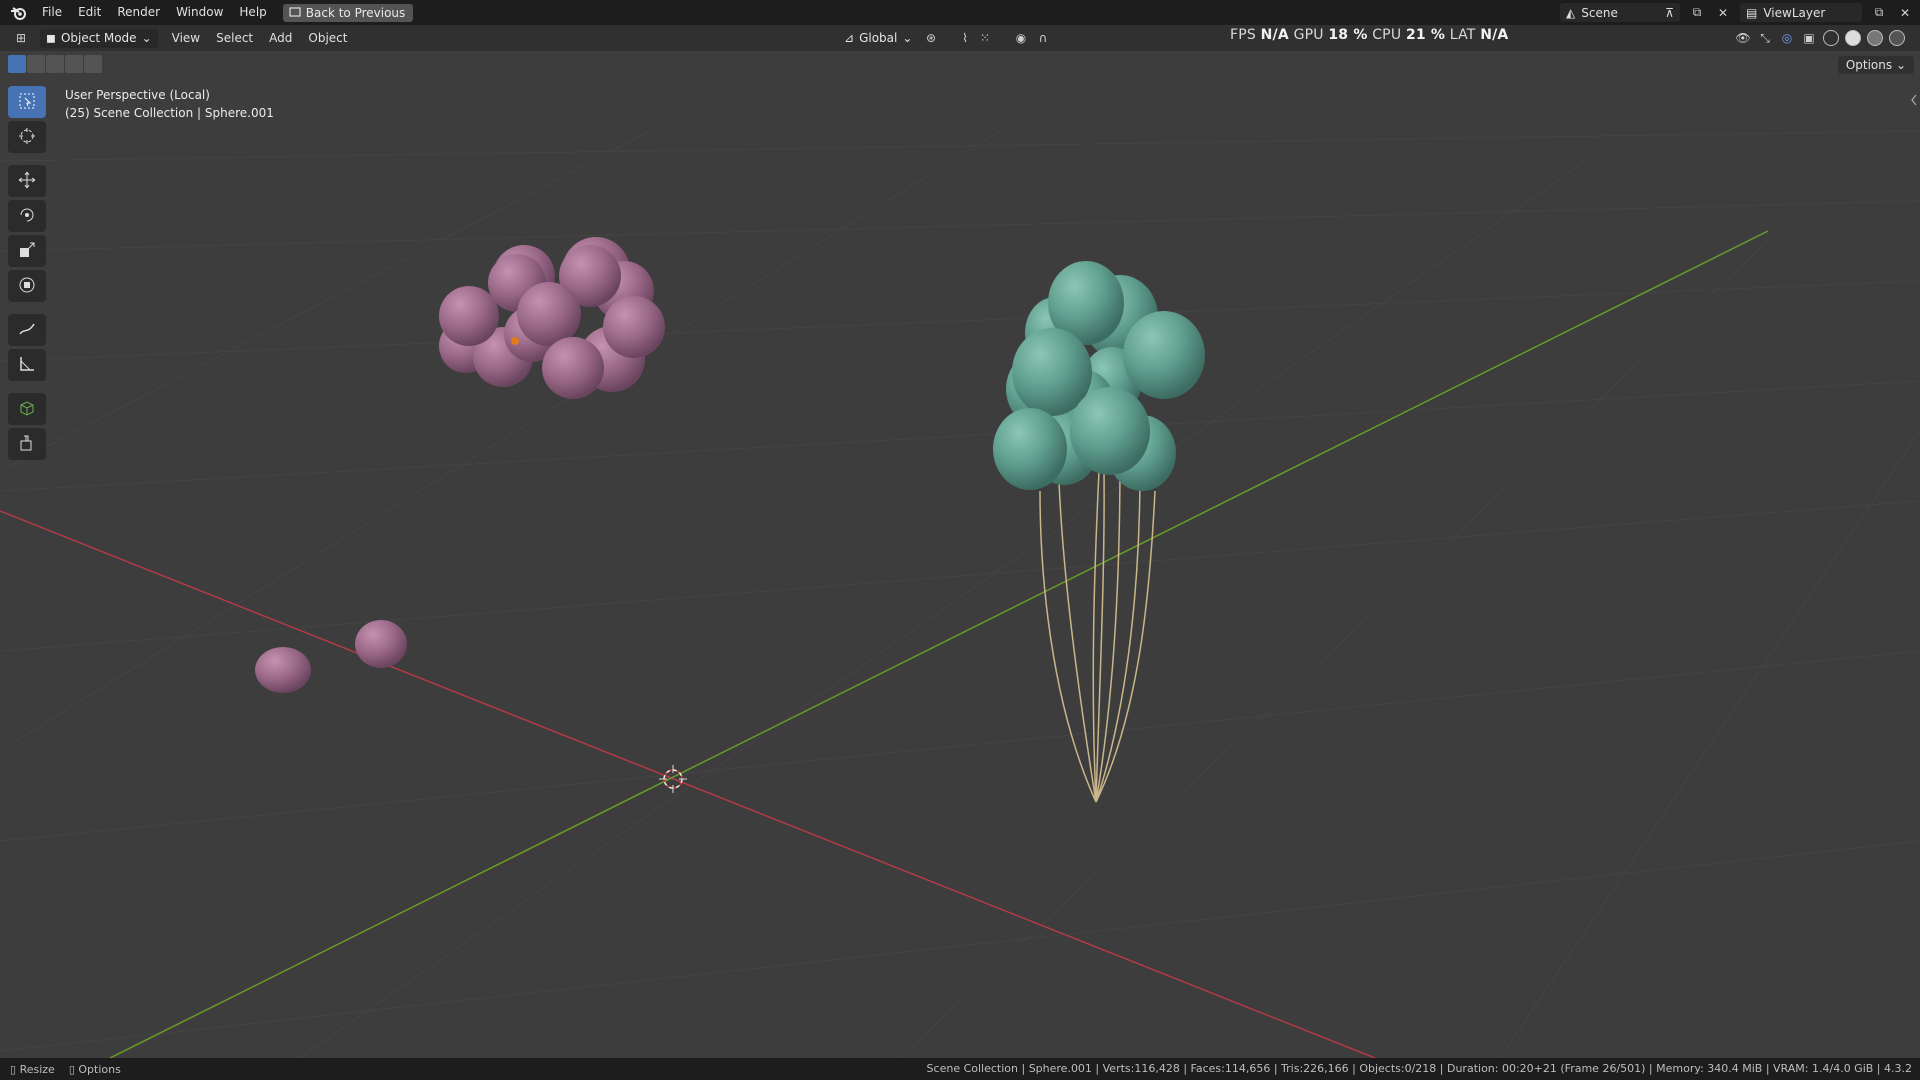 This screenshot has width=1920, height=1080. What do you see at coordinates (1669, 13) in the screenshot?
I see `pin-icon: ⊼` at bounding box center [1669, 13].